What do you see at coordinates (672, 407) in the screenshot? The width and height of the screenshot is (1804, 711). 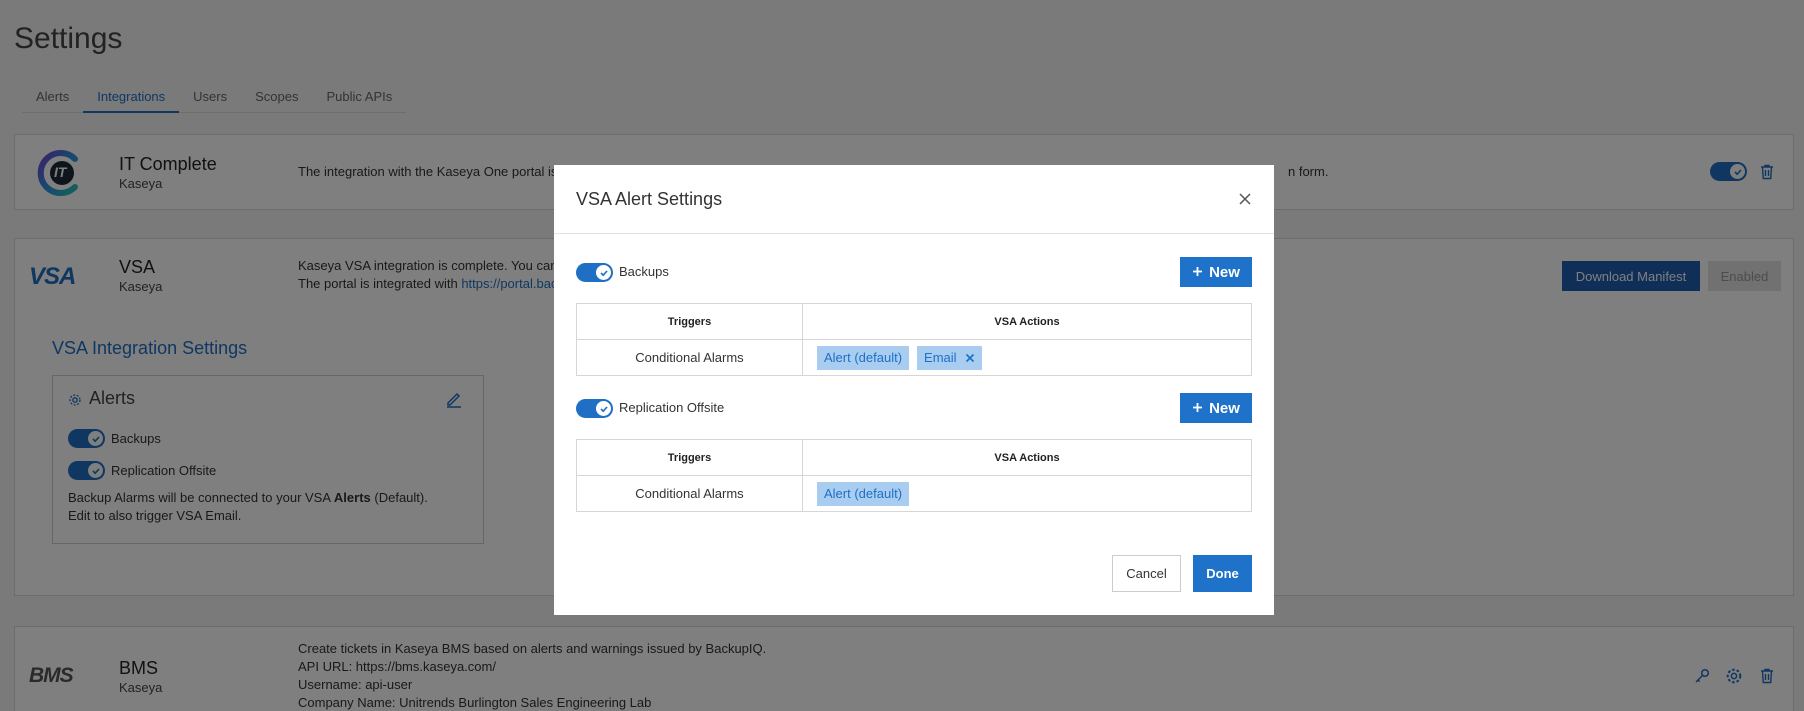 I see `replication-label: Replication Offsite` at bounding box center [672, 407].